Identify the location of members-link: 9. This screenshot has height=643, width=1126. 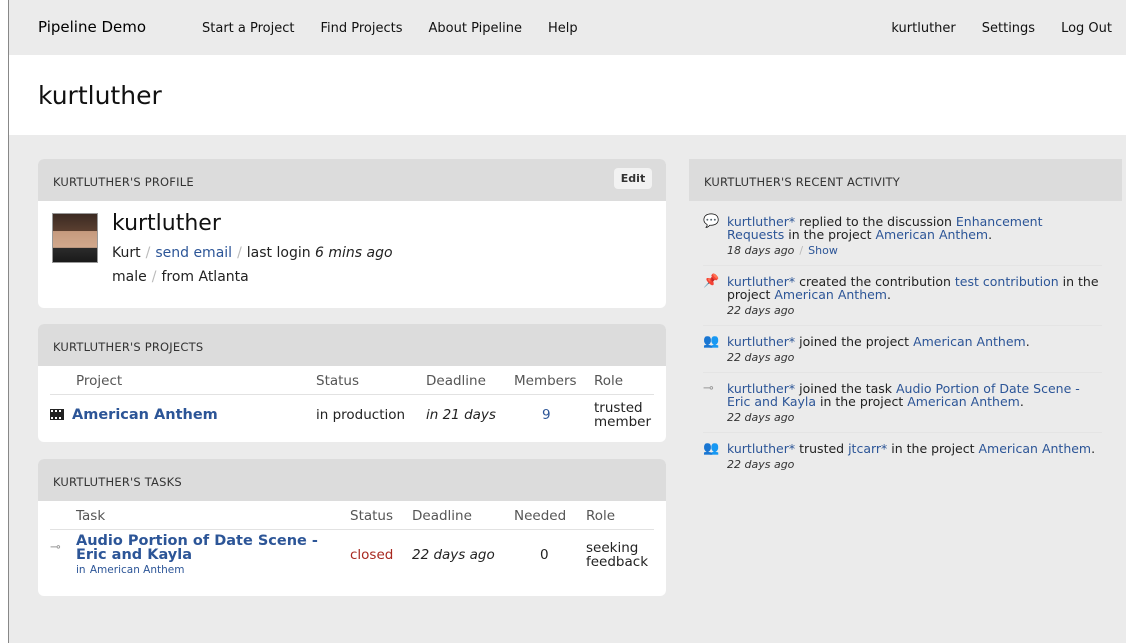
(546, 415).